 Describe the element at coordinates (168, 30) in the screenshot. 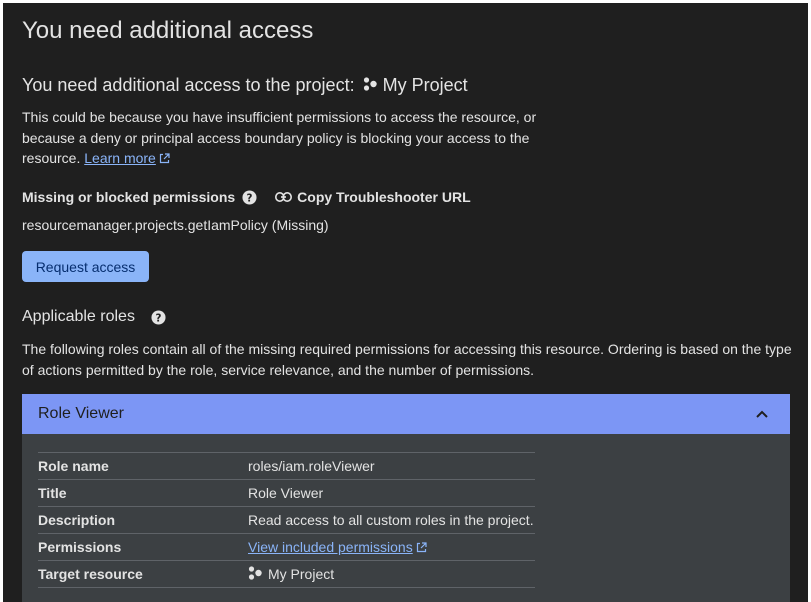

I see `page-title: You need additional access` at that location.